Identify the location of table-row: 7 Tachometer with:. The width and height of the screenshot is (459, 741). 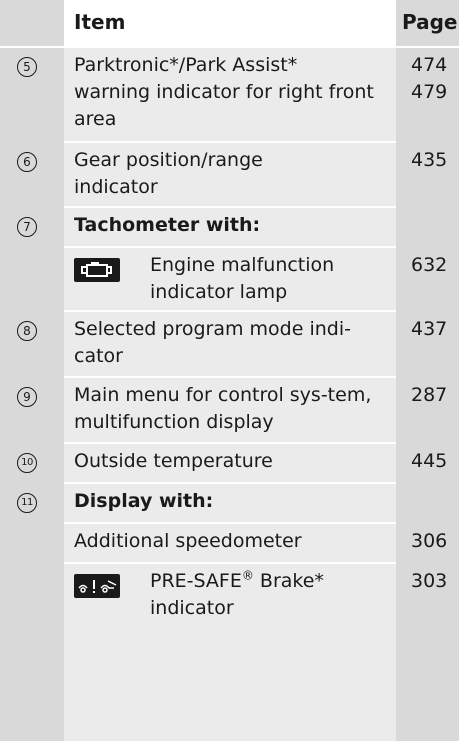
(229, 228).